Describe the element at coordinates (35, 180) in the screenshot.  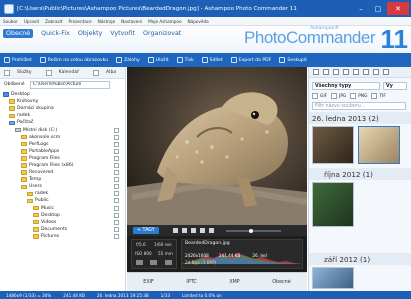
I see `tree-item-label: Temp` at that location.